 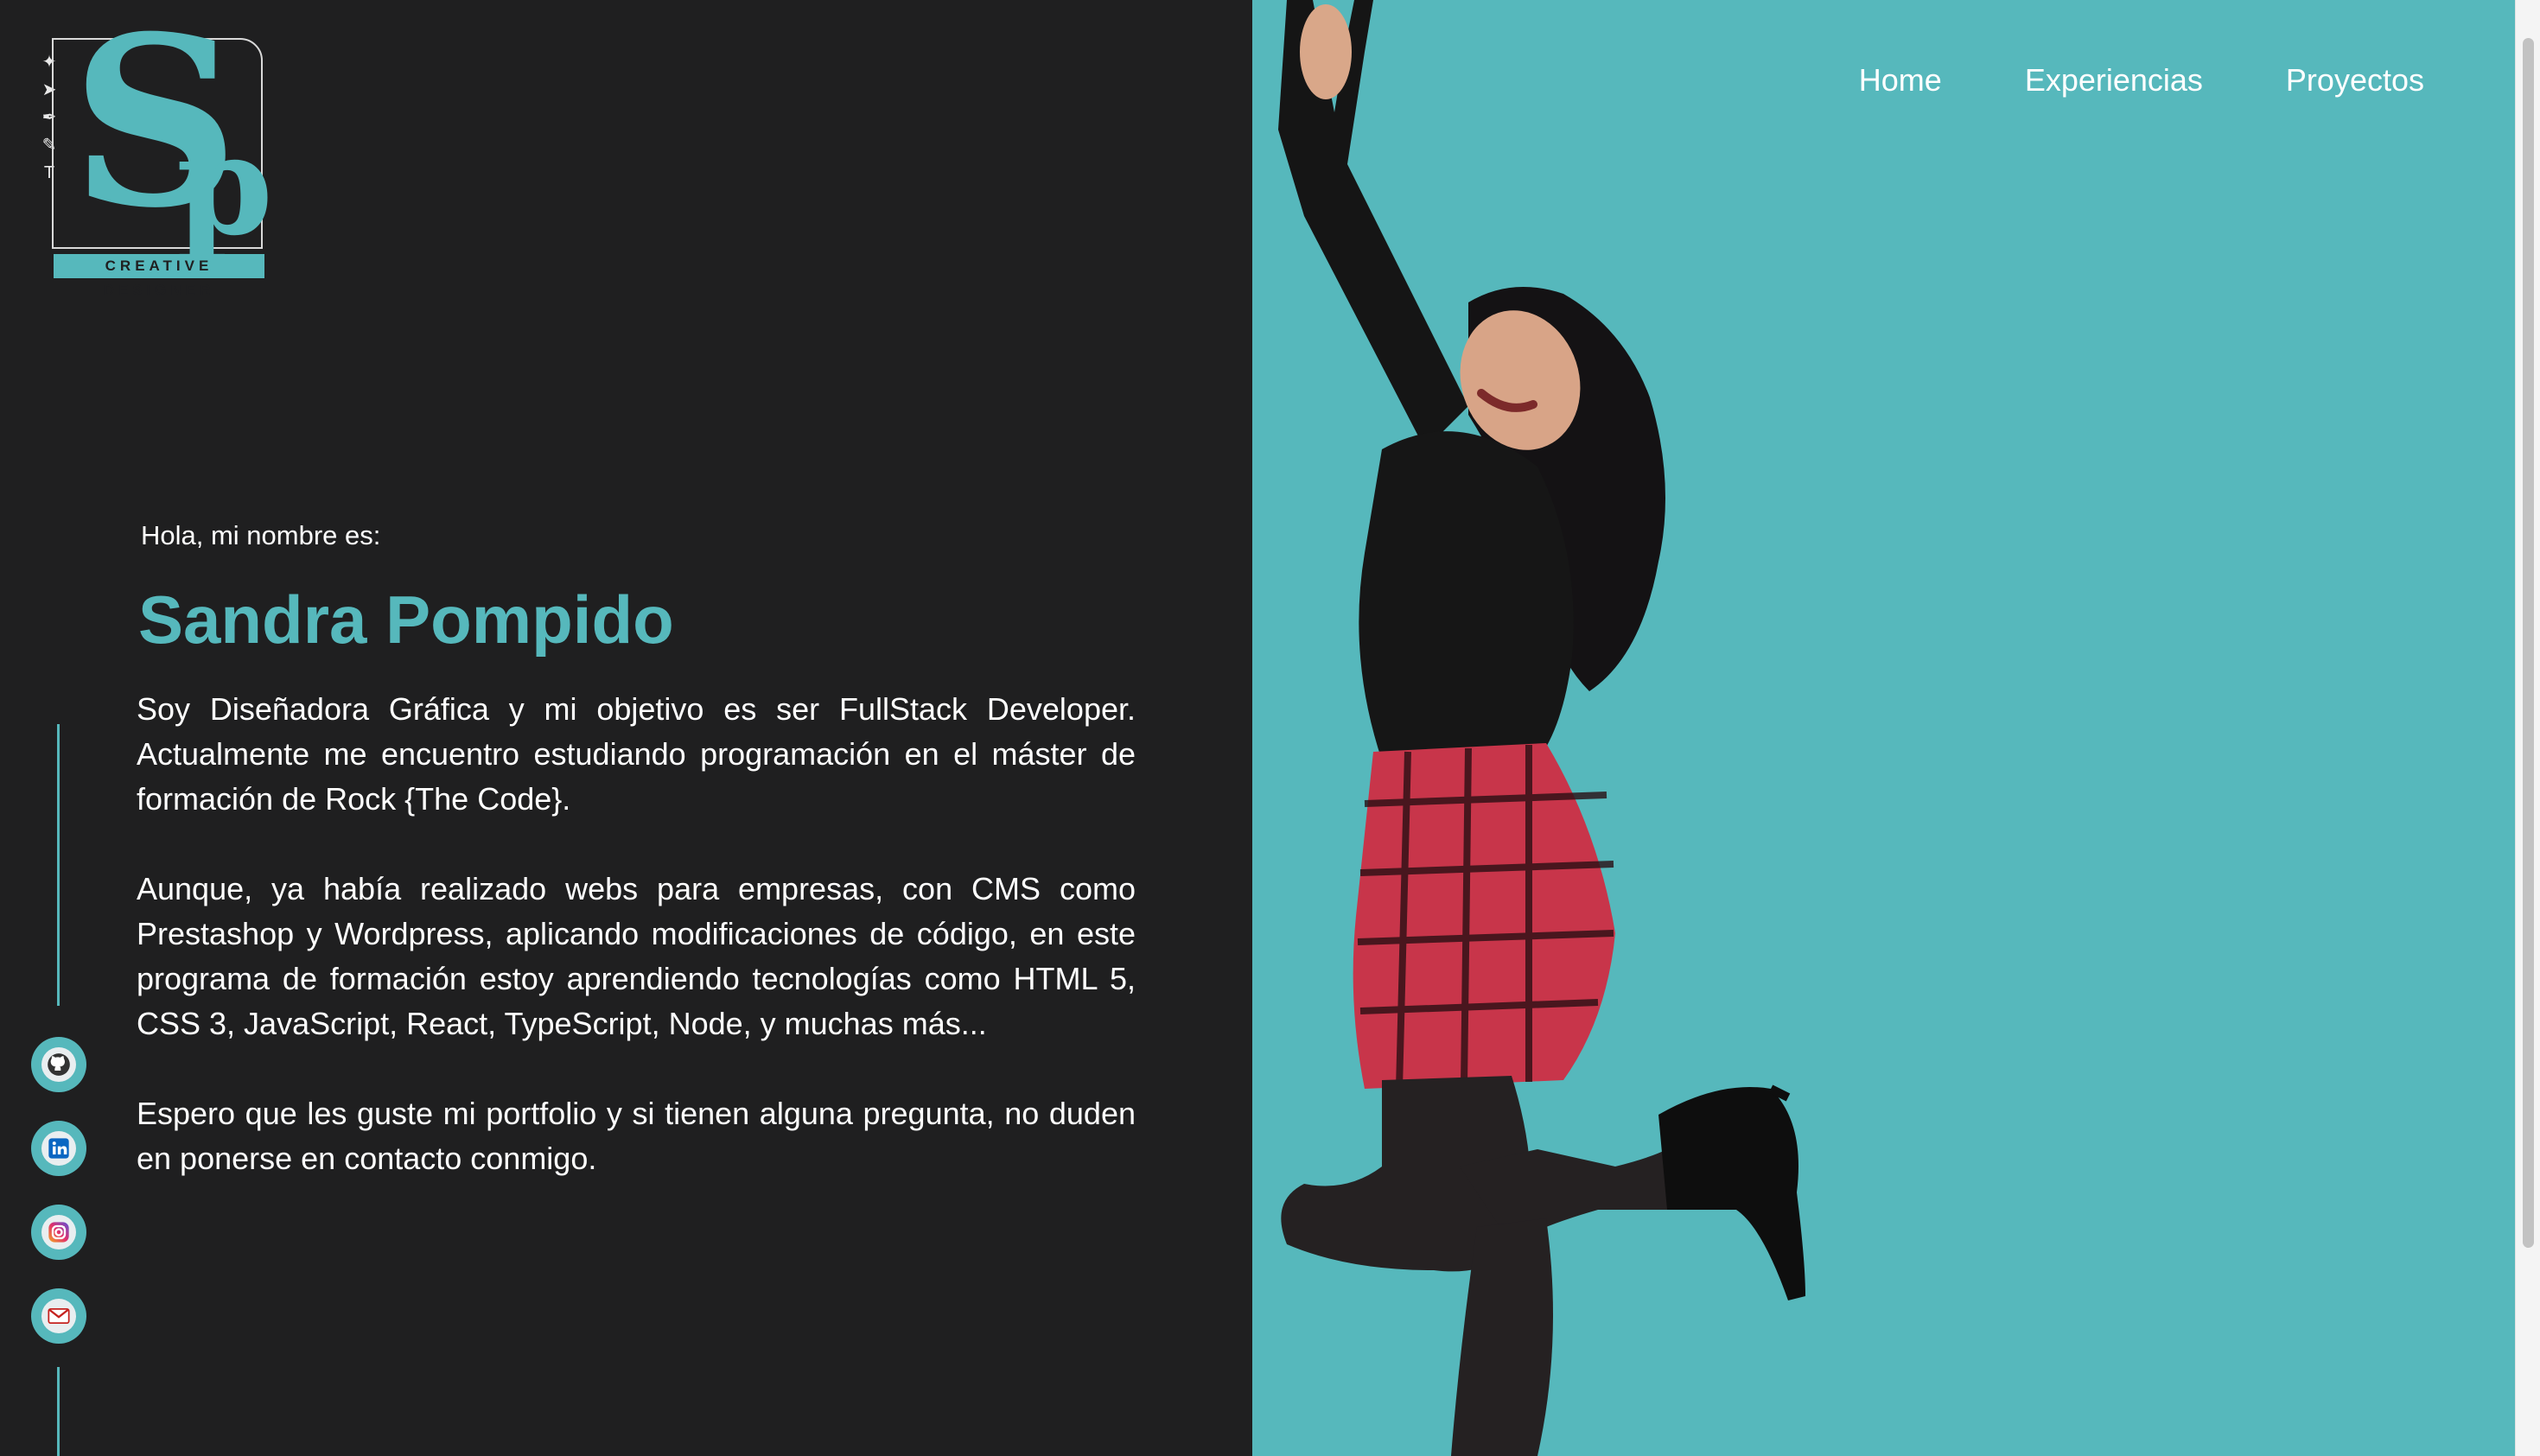 I want to click on greeting-text: Hola, mi nombre es:, so click(x=261, y=535).